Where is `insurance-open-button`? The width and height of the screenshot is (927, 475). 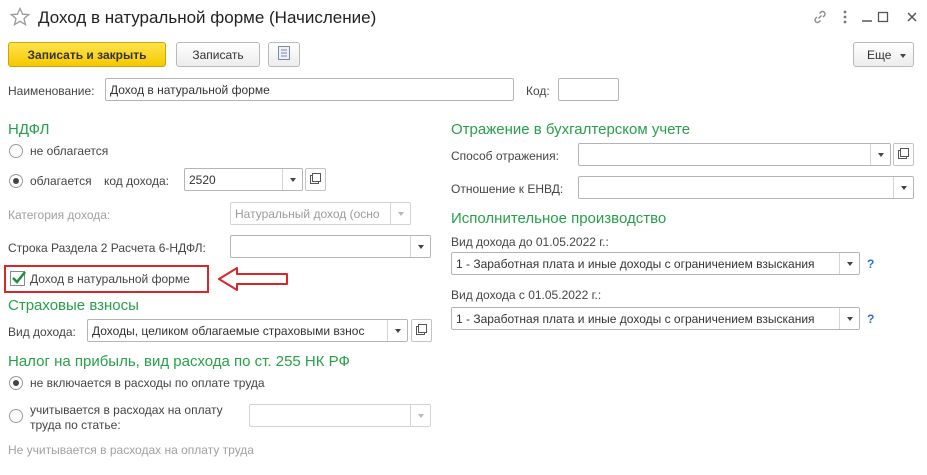
insurance-open-button is located at coordinates (421, 330).